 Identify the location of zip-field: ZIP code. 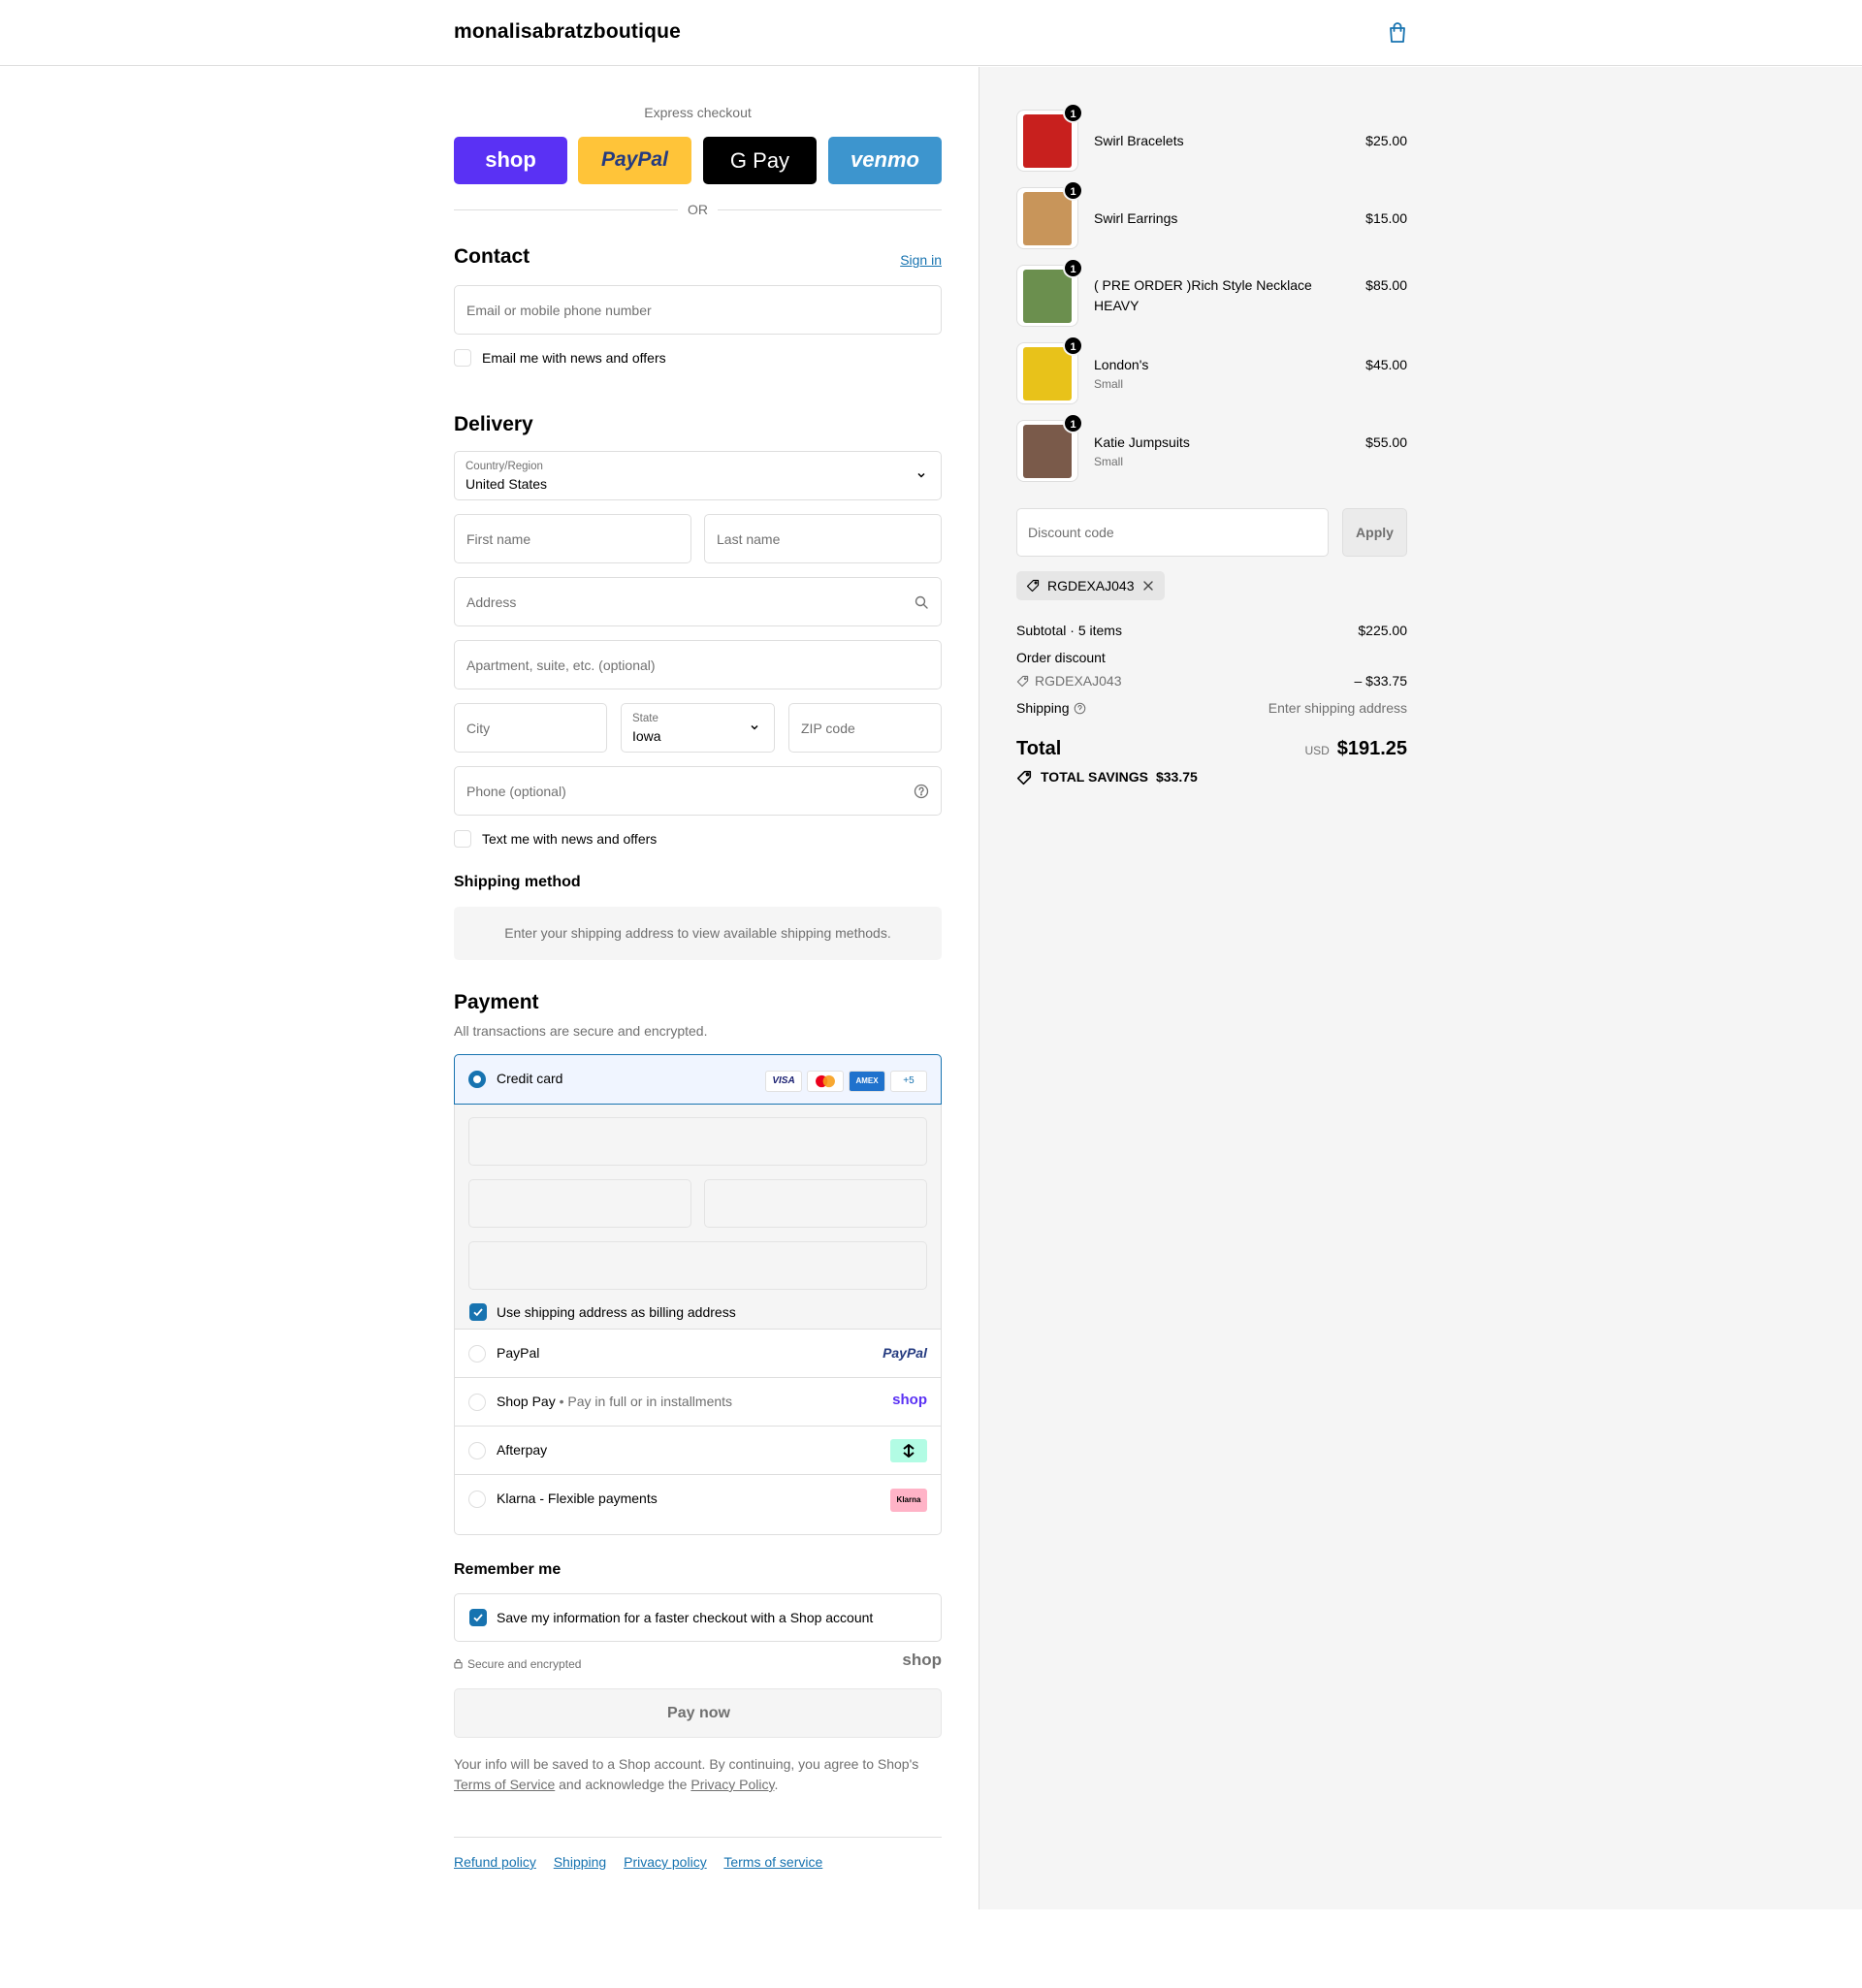
(865, 728).